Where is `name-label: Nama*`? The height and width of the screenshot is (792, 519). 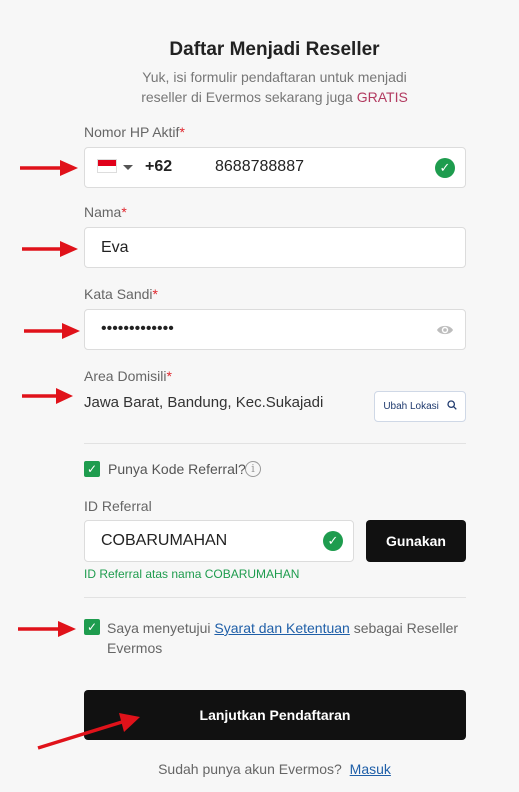 name-label: Nama* is located at coordinates (105, 212).